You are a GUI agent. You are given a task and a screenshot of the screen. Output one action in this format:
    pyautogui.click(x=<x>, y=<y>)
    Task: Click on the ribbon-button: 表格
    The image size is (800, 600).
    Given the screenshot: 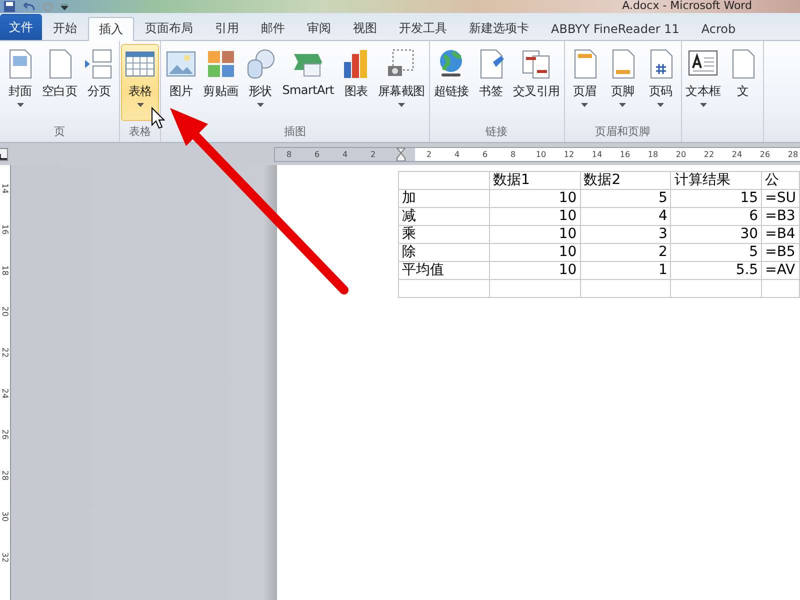 What is the action you would take?
    pyautogui.click(x=140, y=82)
    